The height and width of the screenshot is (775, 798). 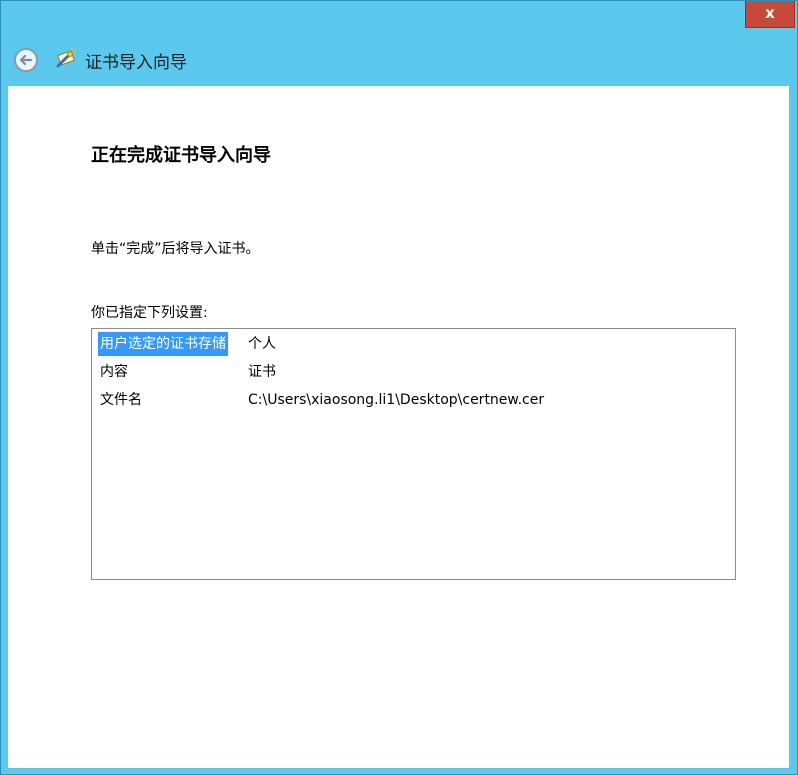 I want to click on window-title: 证书导入向导, so click(x=136, y=63).